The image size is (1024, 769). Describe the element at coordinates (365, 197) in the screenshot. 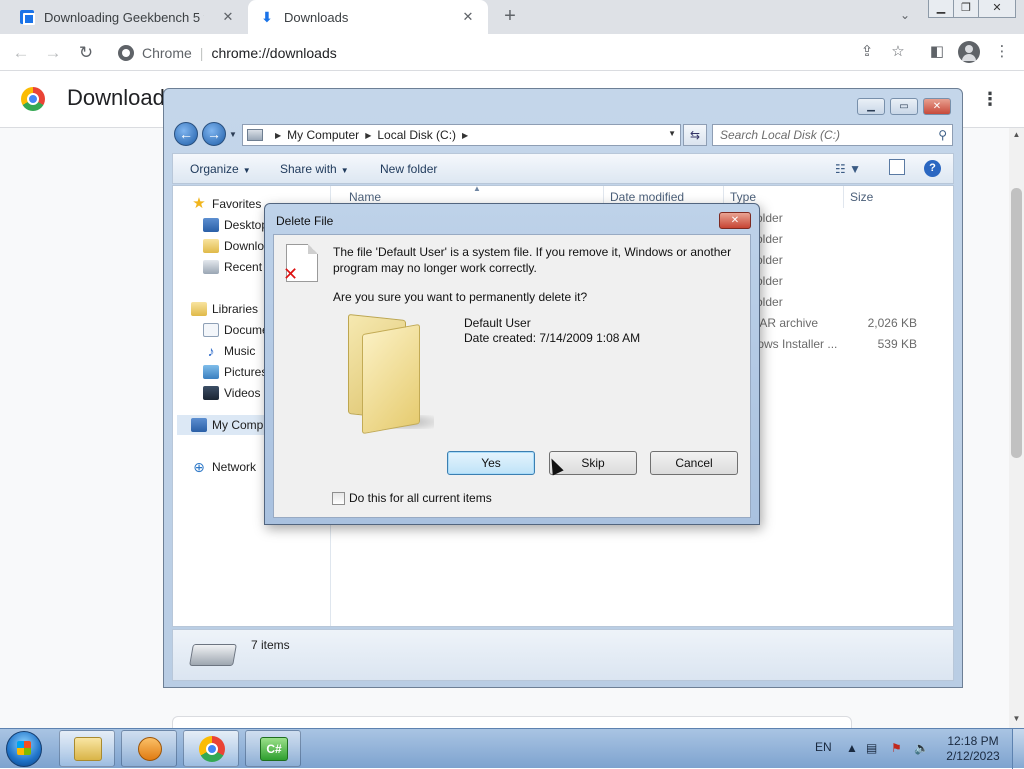

I see `column-name: Name` at that location.